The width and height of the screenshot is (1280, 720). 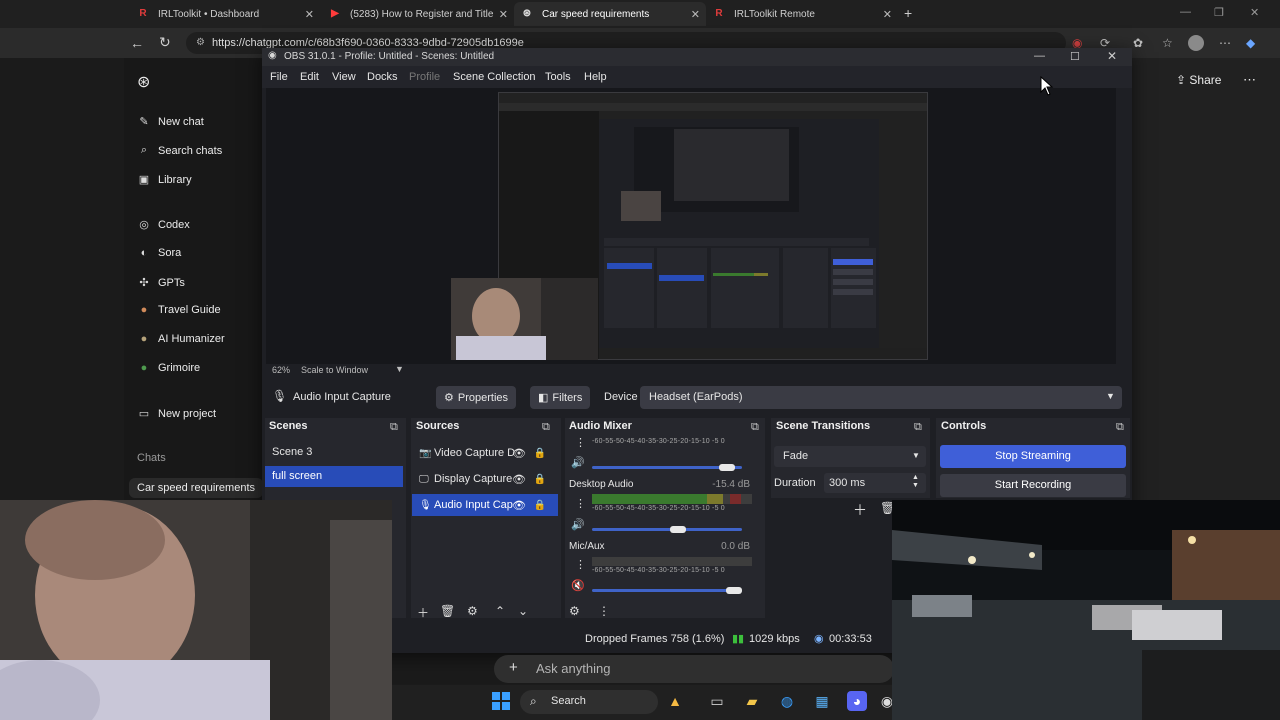 What do you see at coordinates (560, 397) in the screenshot?
I see `filters-button: ◧ Filters` at bounding box center [560, 397].